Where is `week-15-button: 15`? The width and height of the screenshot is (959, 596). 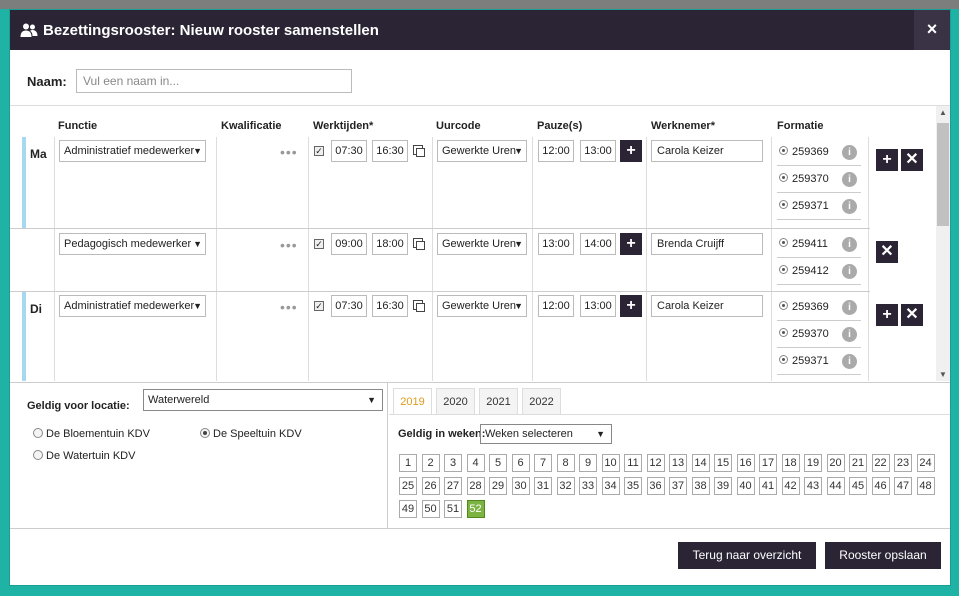 week-15-button: 15 is located at coordinates (723, 463).